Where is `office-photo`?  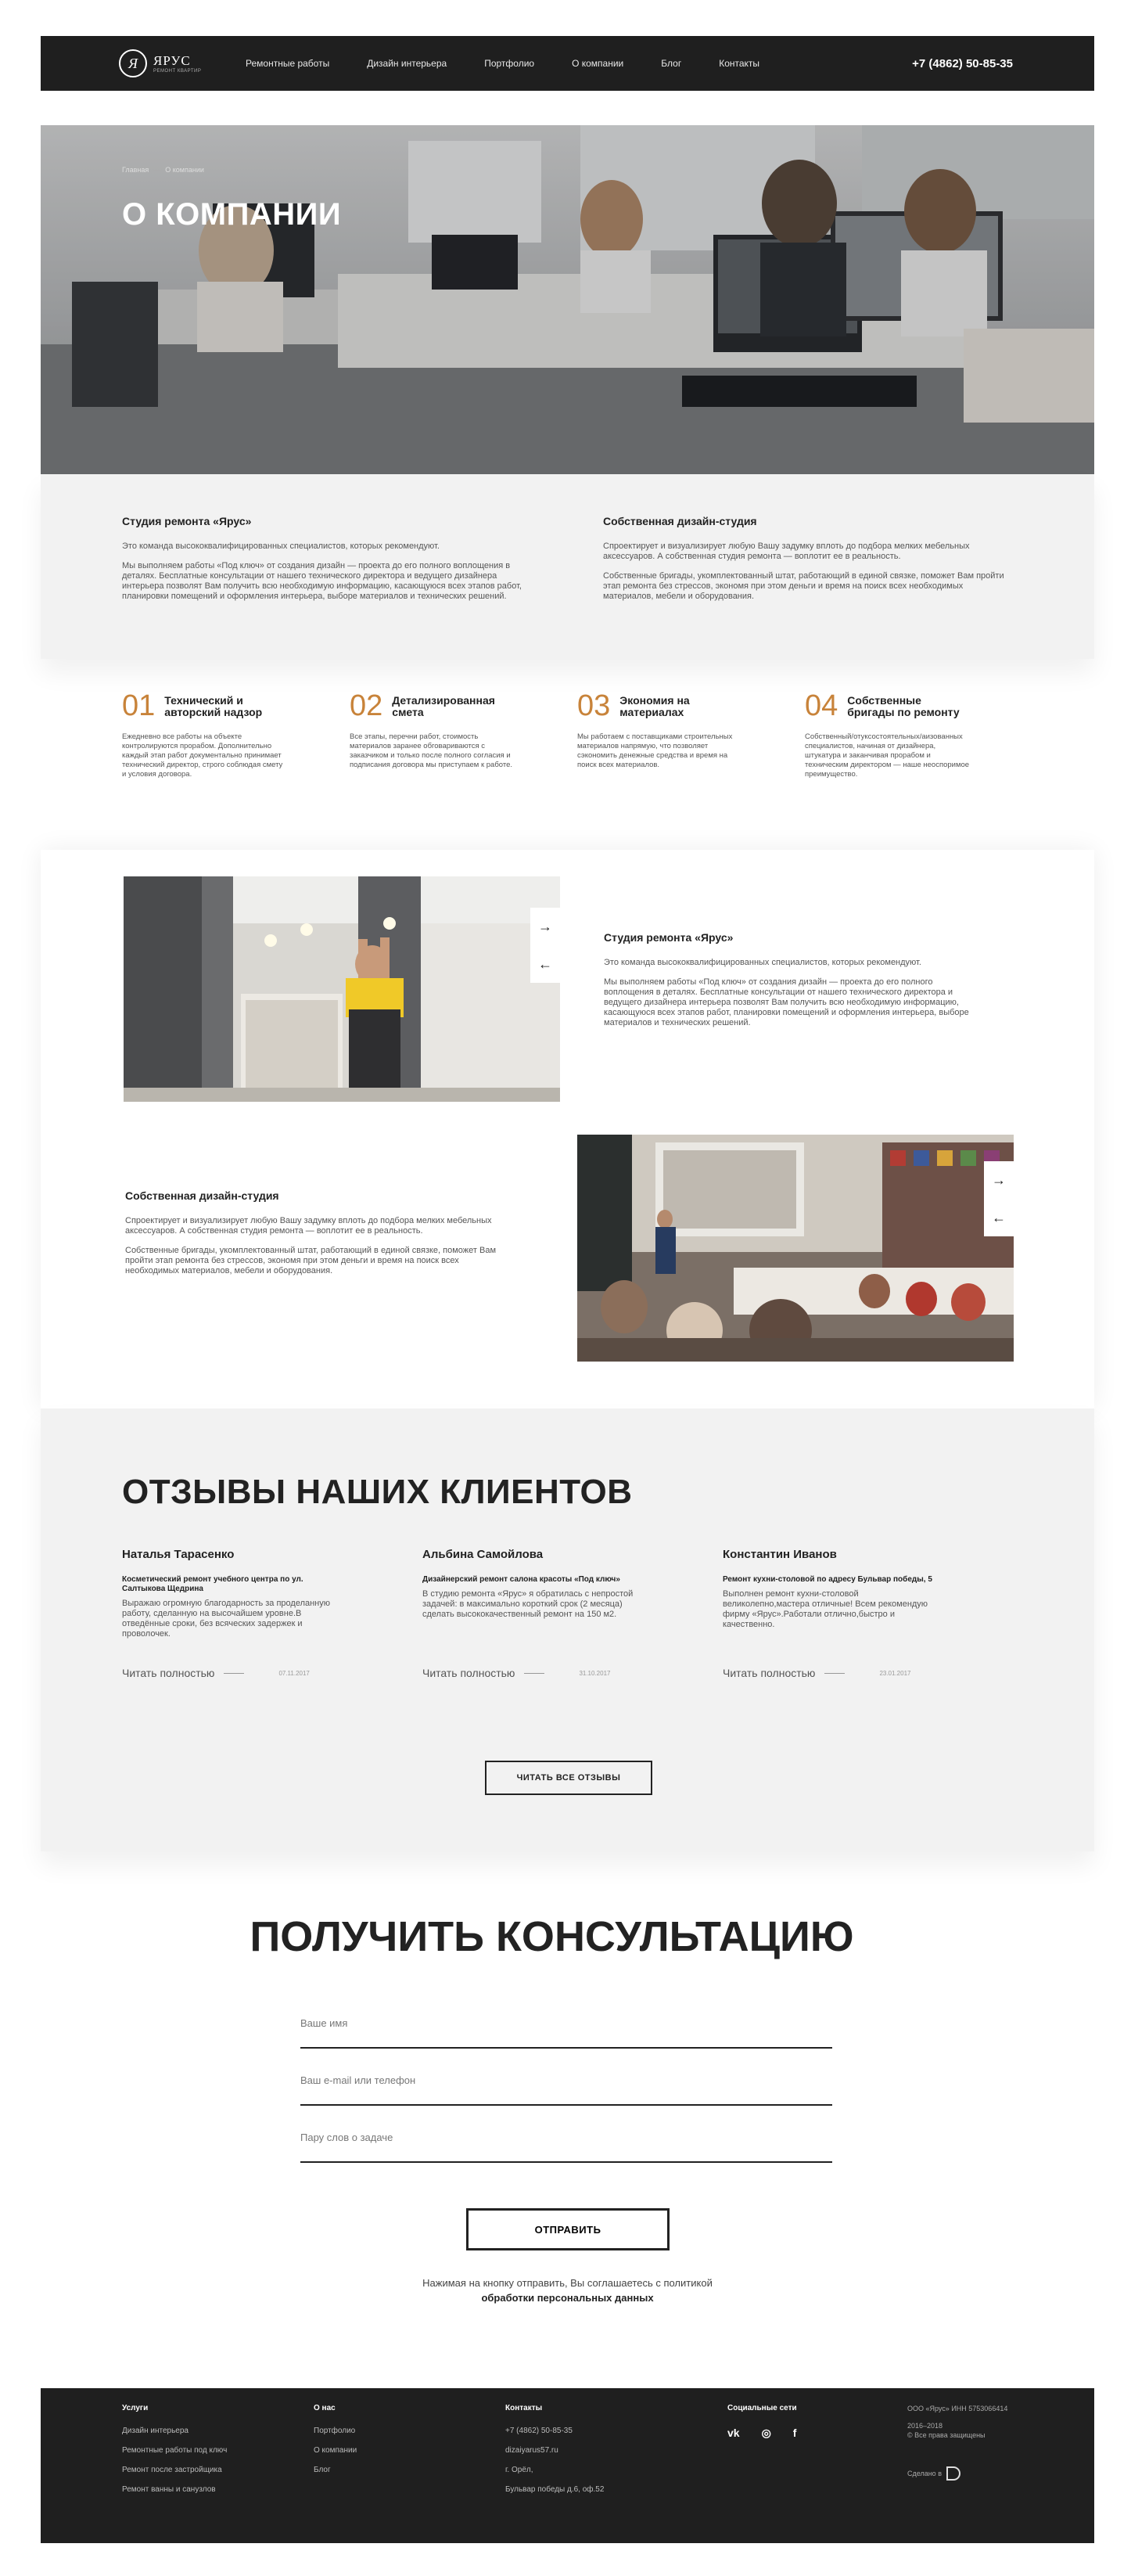 office-photo is located at coordinates (567, 299).